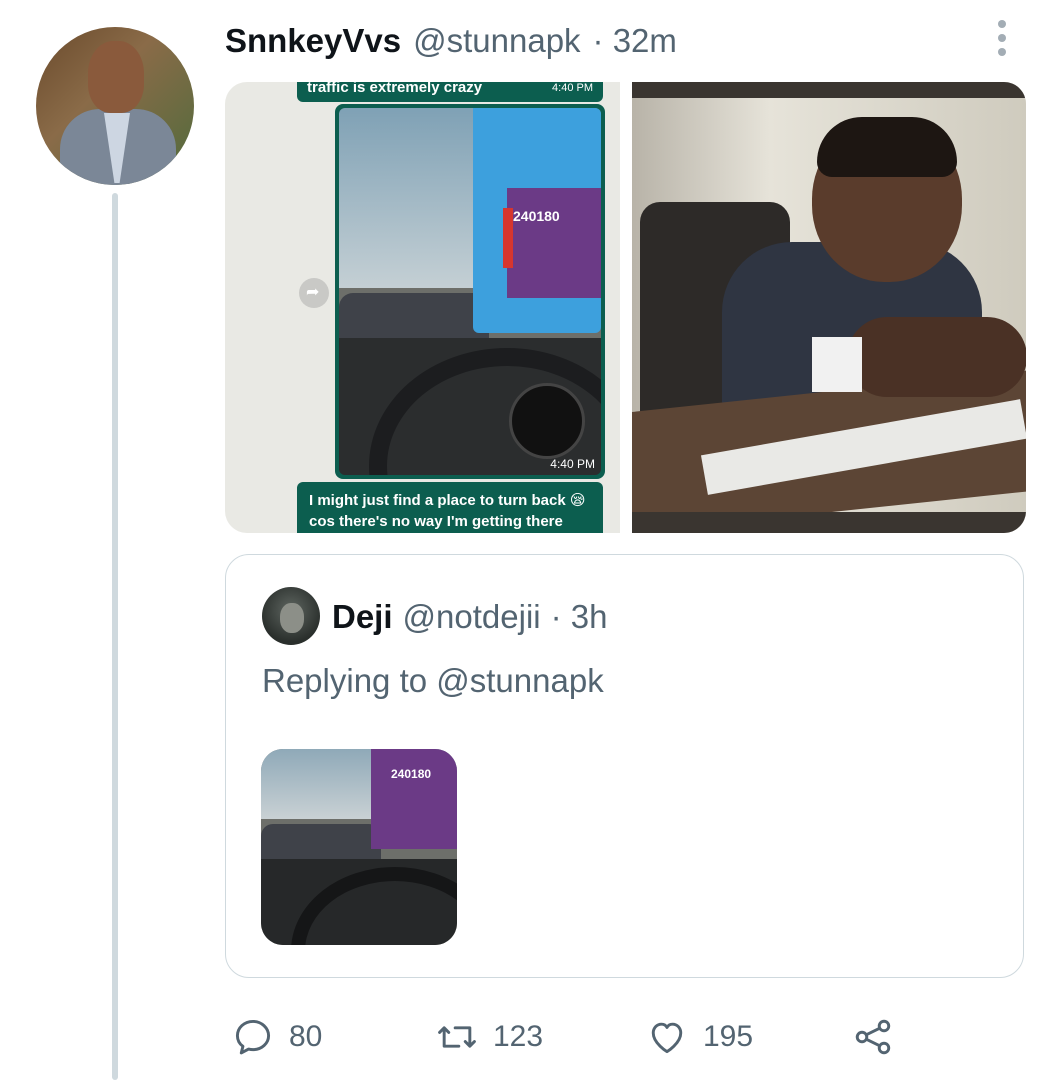  What do you see at coordinates (572, 464) in the screenshot?
I see `video-time: 4:40 PM` at bounding box center [572, 464].